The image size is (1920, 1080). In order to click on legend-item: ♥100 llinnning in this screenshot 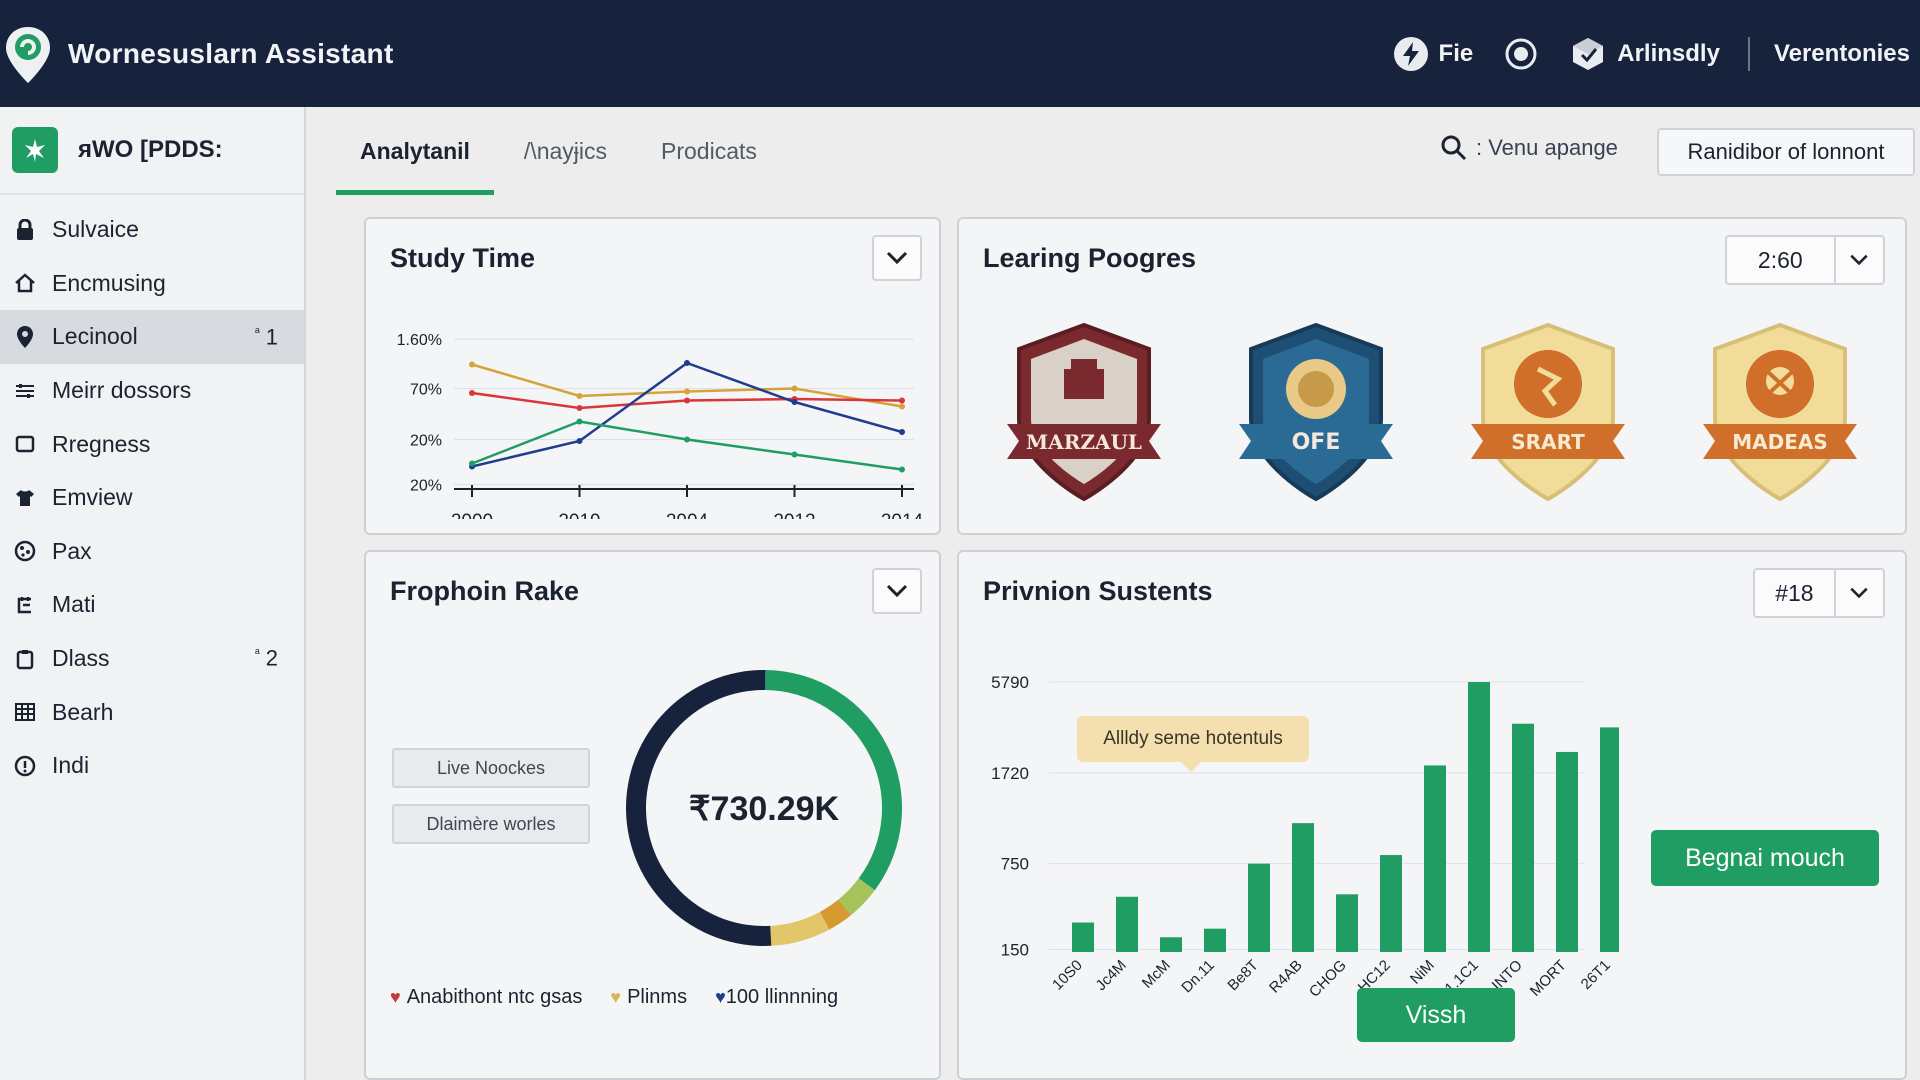, I will do `click(776, 997)`.